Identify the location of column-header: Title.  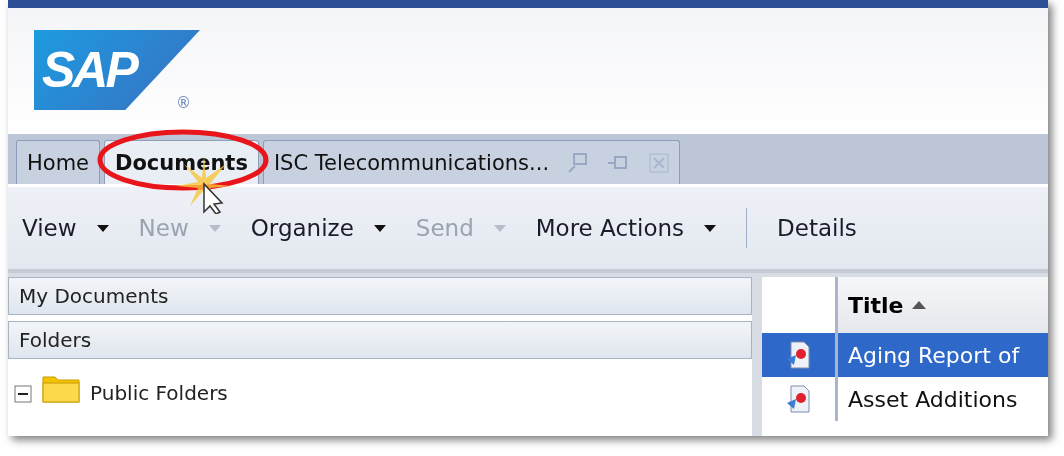
(943, 305).